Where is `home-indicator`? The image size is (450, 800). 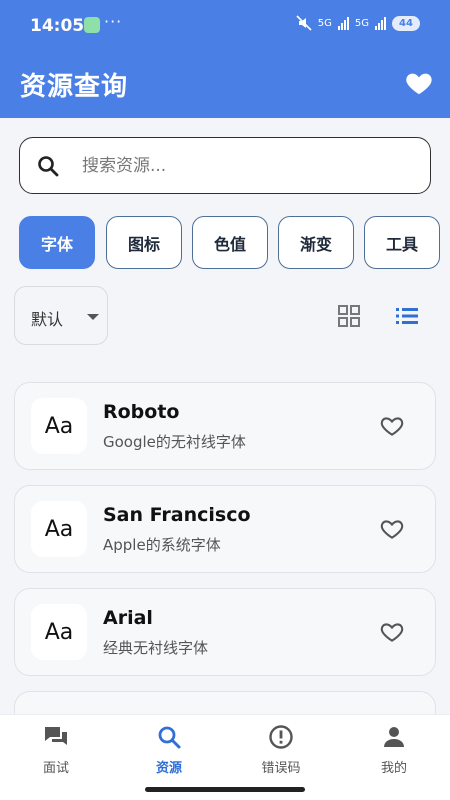 home-indicator is located at coordinates (225, 789).